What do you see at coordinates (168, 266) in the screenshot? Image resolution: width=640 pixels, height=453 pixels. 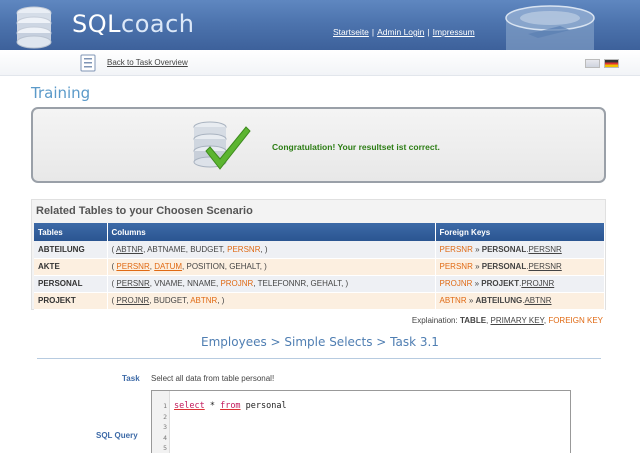 I see `column-name: DATUM` at bounding box center [168, 266].